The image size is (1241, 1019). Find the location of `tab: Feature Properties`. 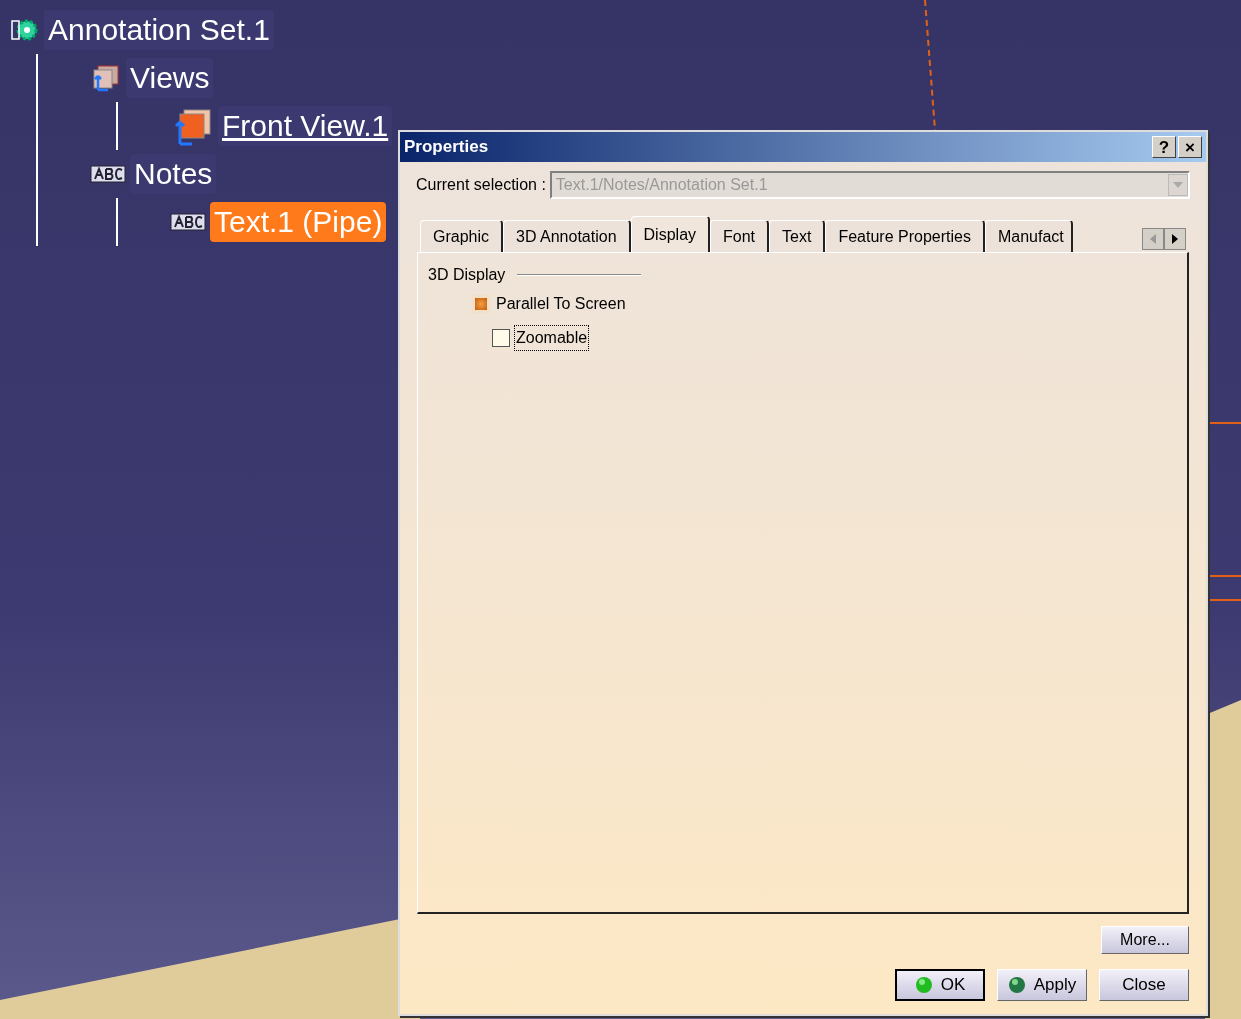

tab: Feature Properties is located at coordinates (905, 236).